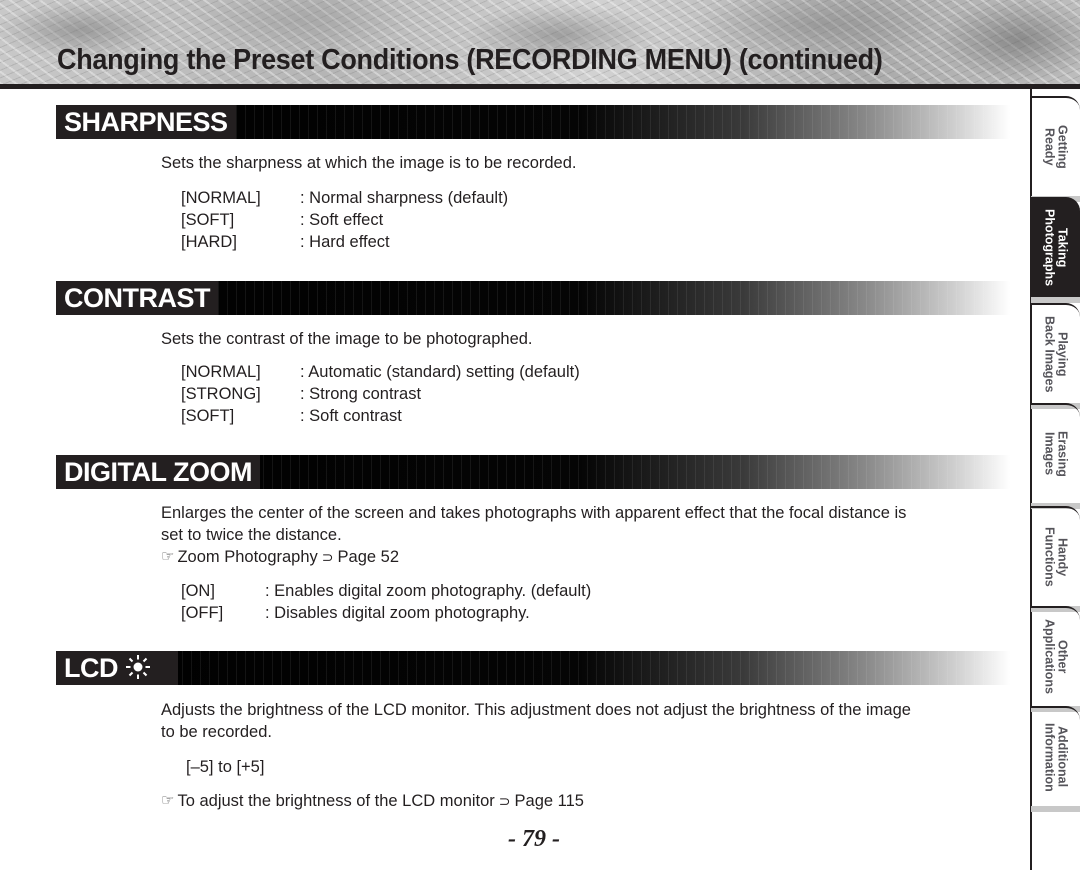  I want to click on section-header-sharpness: SHARPNESS, so click(533, 122).